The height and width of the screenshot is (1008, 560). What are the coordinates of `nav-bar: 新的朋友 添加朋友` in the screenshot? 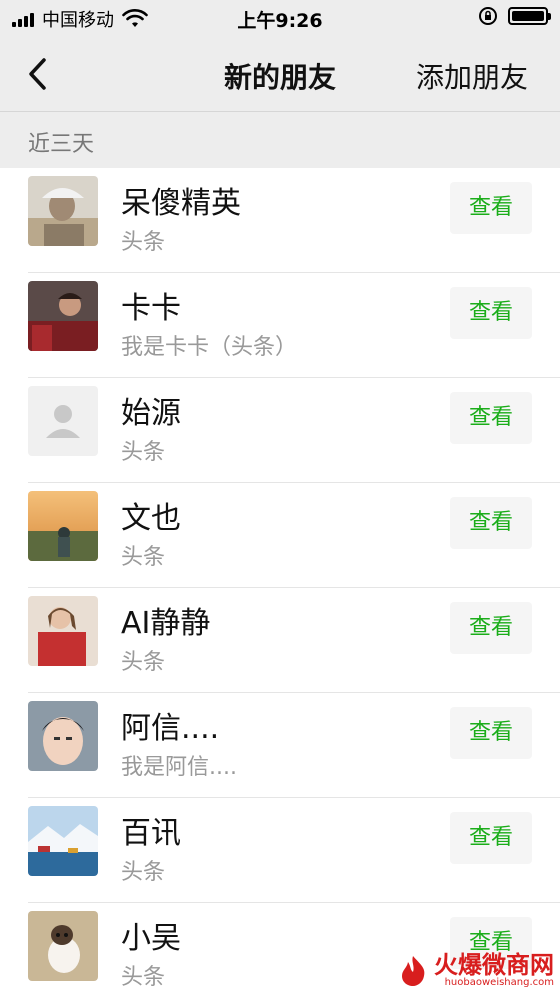 It's located at (280, 74).